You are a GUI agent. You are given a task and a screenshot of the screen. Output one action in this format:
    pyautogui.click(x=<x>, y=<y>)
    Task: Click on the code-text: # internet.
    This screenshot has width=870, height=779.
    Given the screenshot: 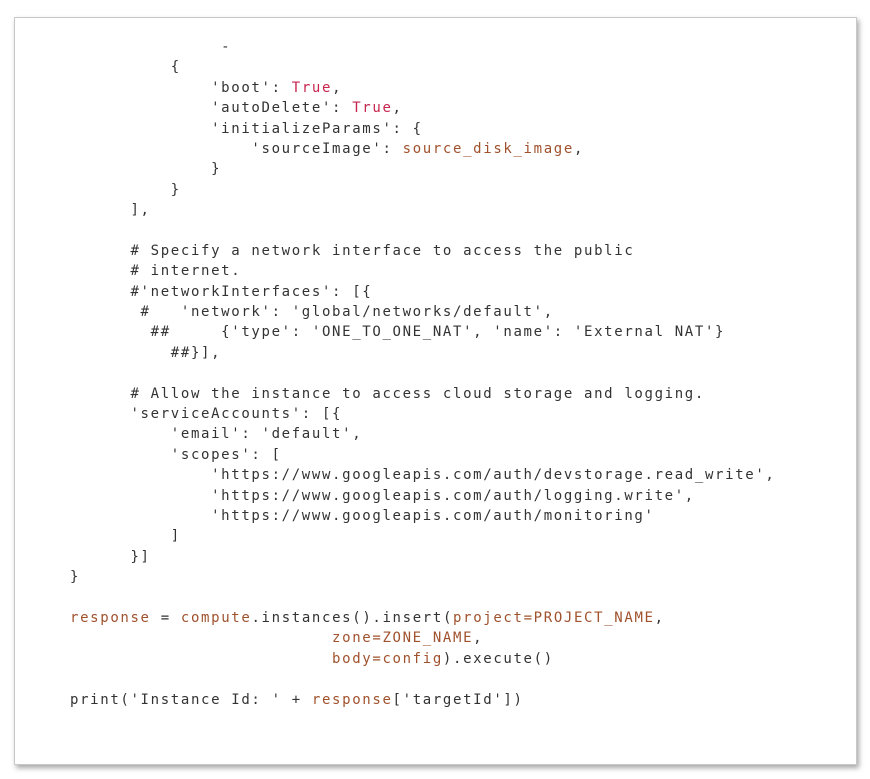 What is the action you would take?
    pyautogui.click(x=156, y=271)
    